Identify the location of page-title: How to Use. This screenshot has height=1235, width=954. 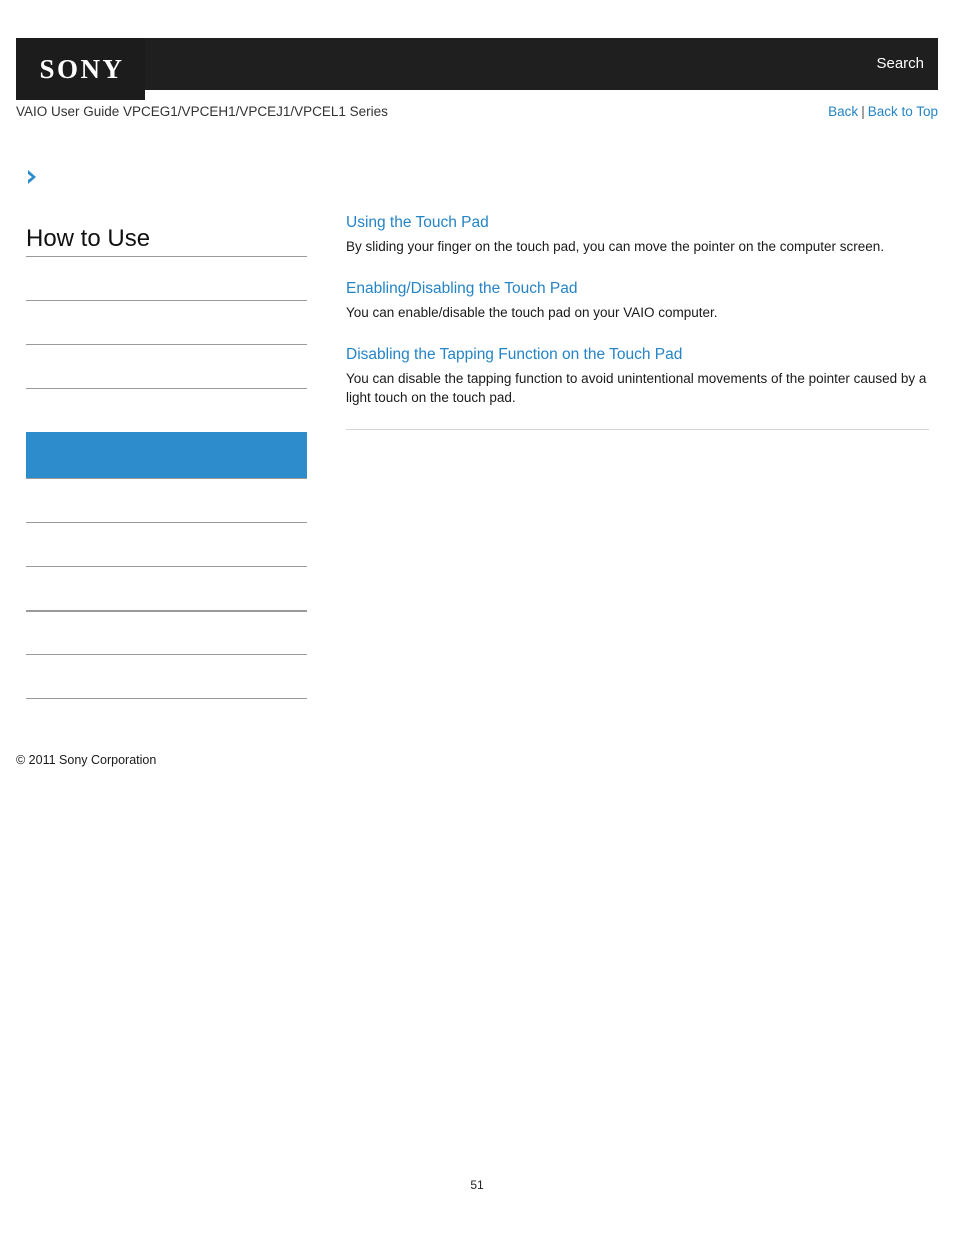
(88, 238).